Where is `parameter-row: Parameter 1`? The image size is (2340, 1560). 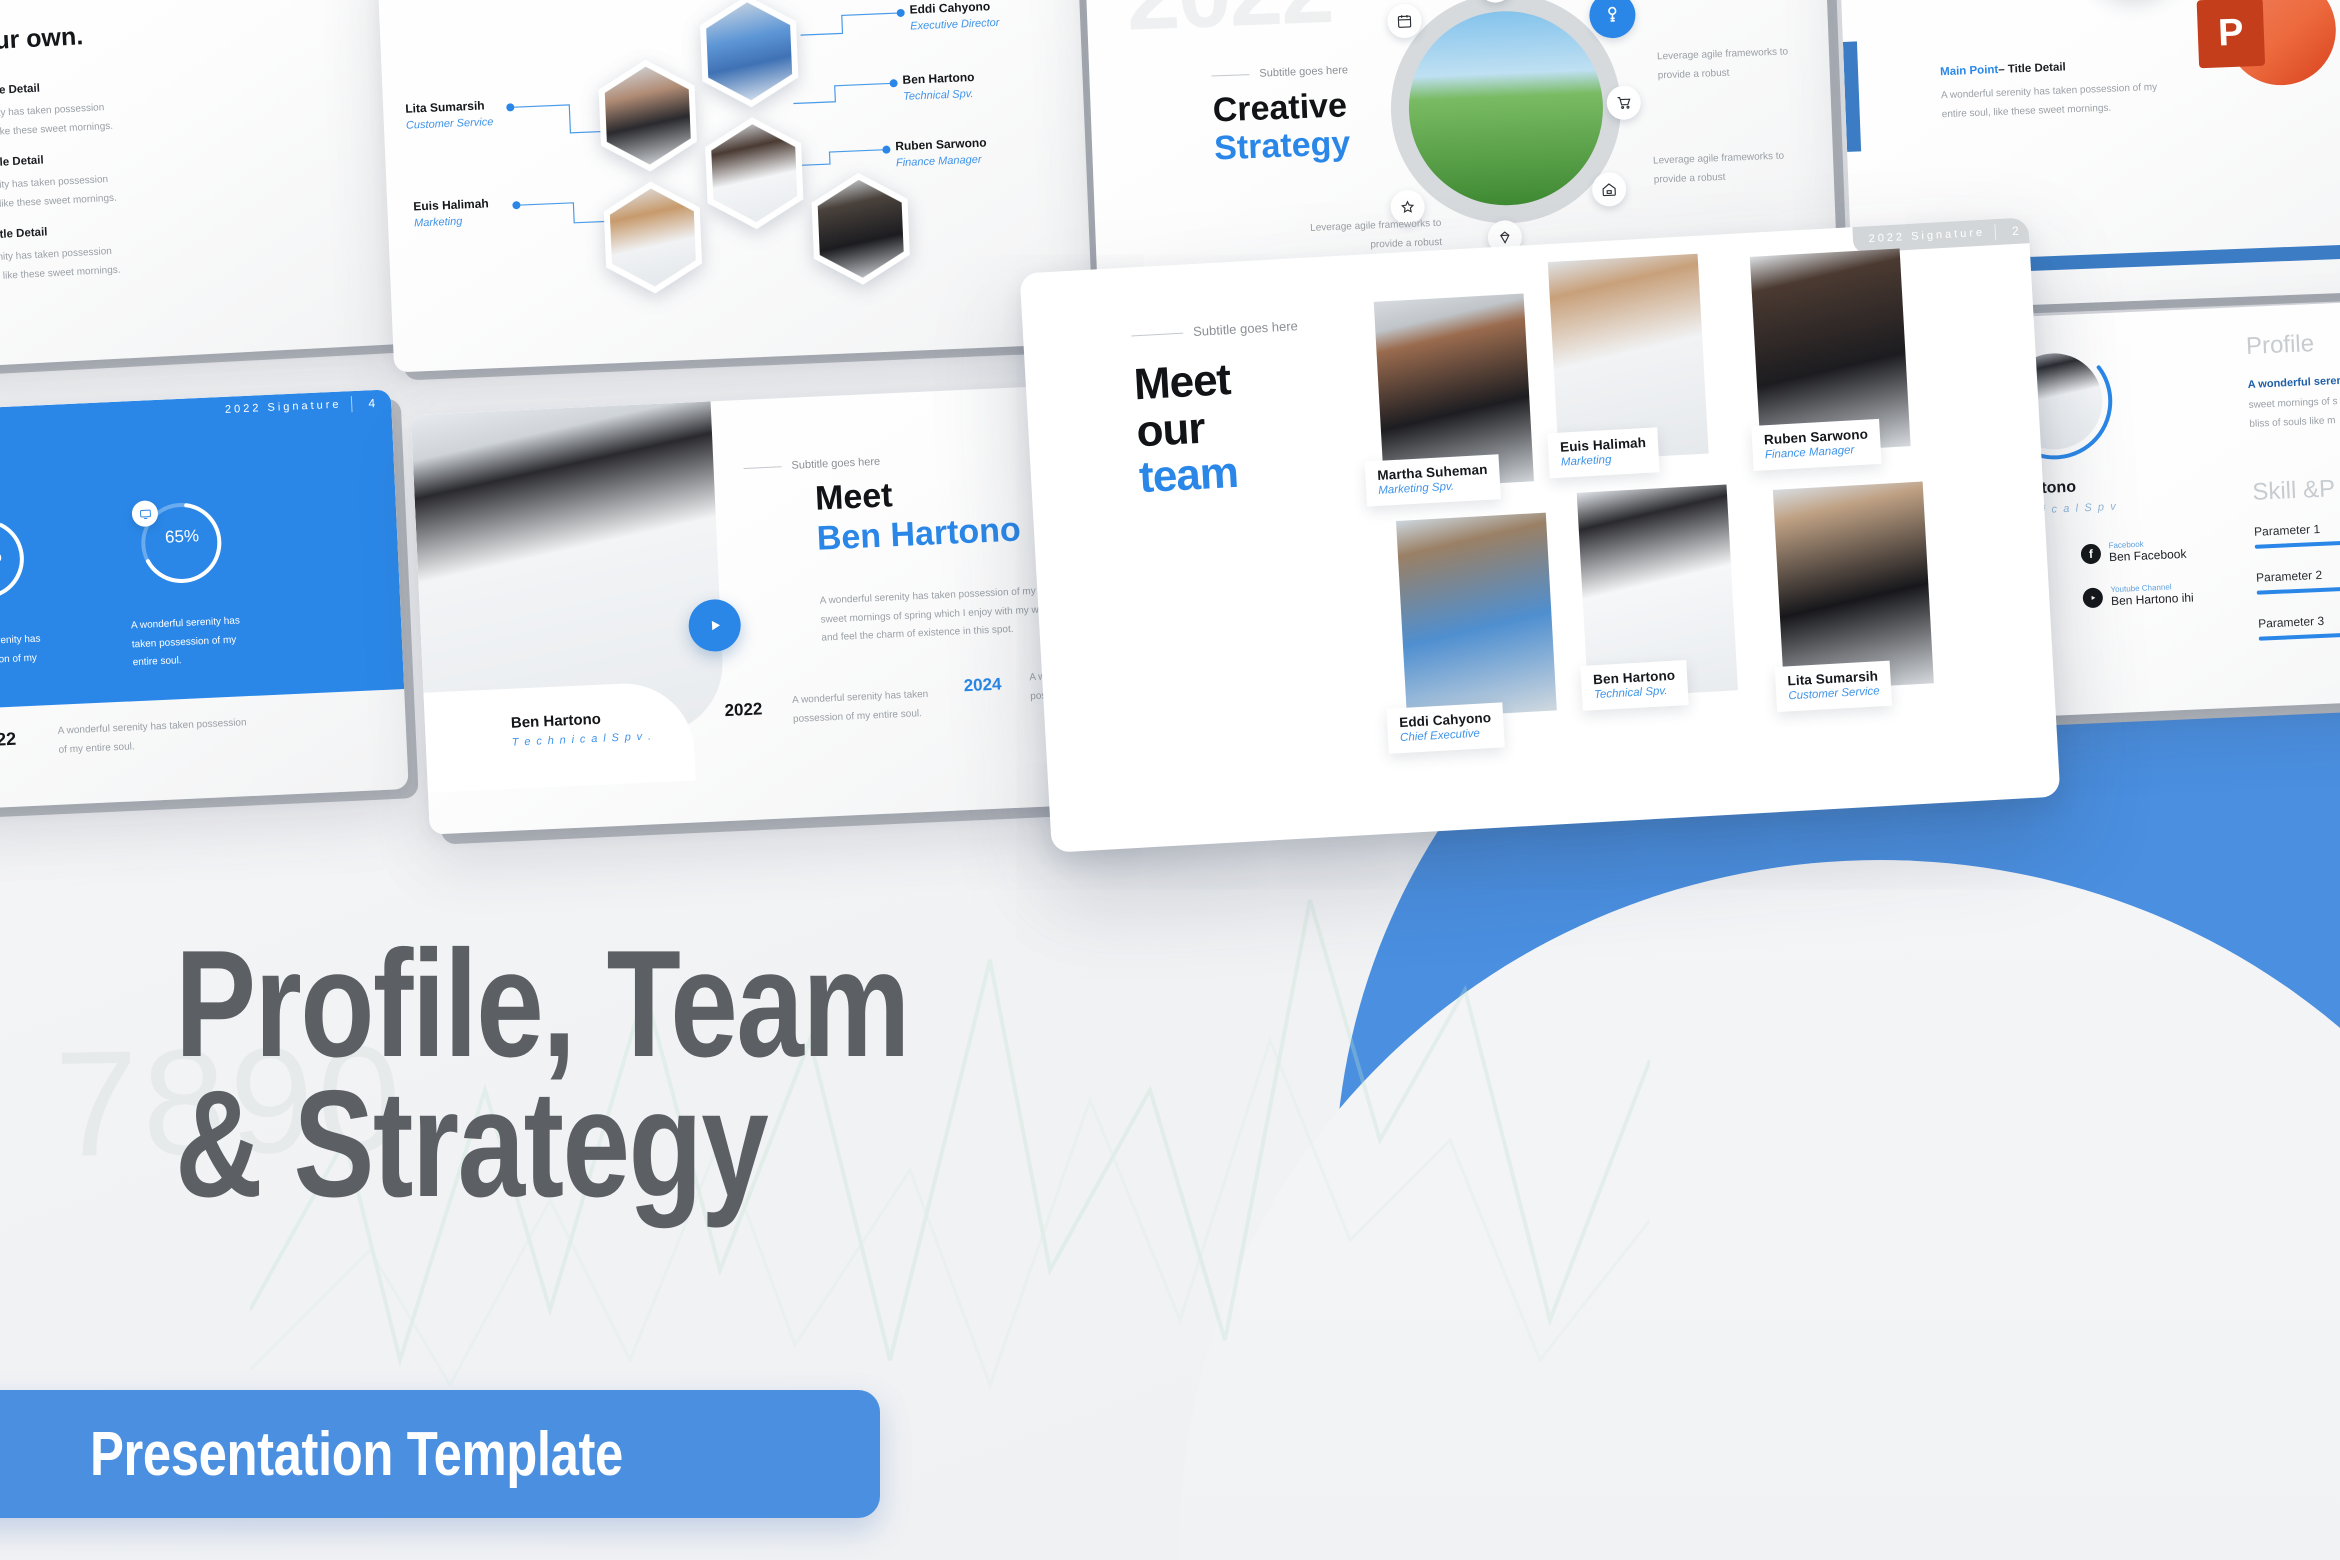 parameter-row: Parameter 1 is located at coordinates (2297, 532).